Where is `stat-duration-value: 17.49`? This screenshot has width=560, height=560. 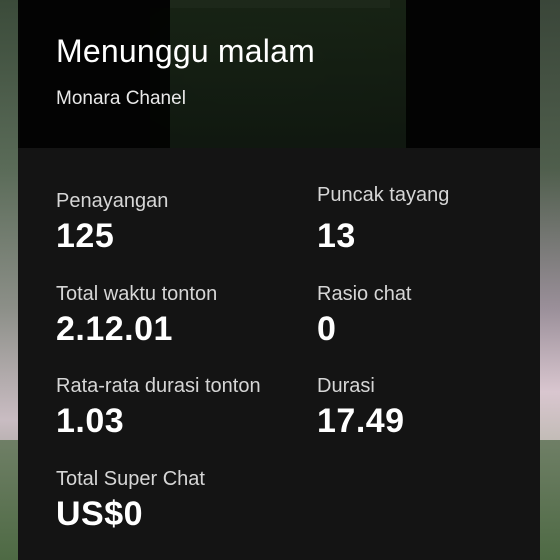
stat-duration-value: 17.49 is located at coordinates (361, 421).